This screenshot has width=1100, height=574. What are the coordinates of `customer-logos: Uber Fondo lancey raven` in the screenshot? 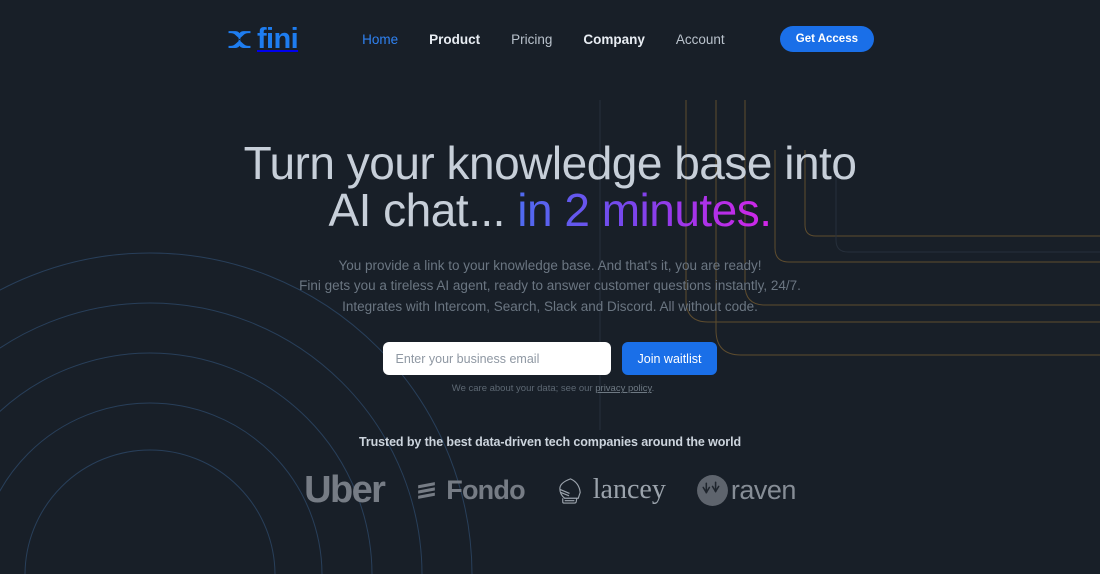 It's located at (550, 490).